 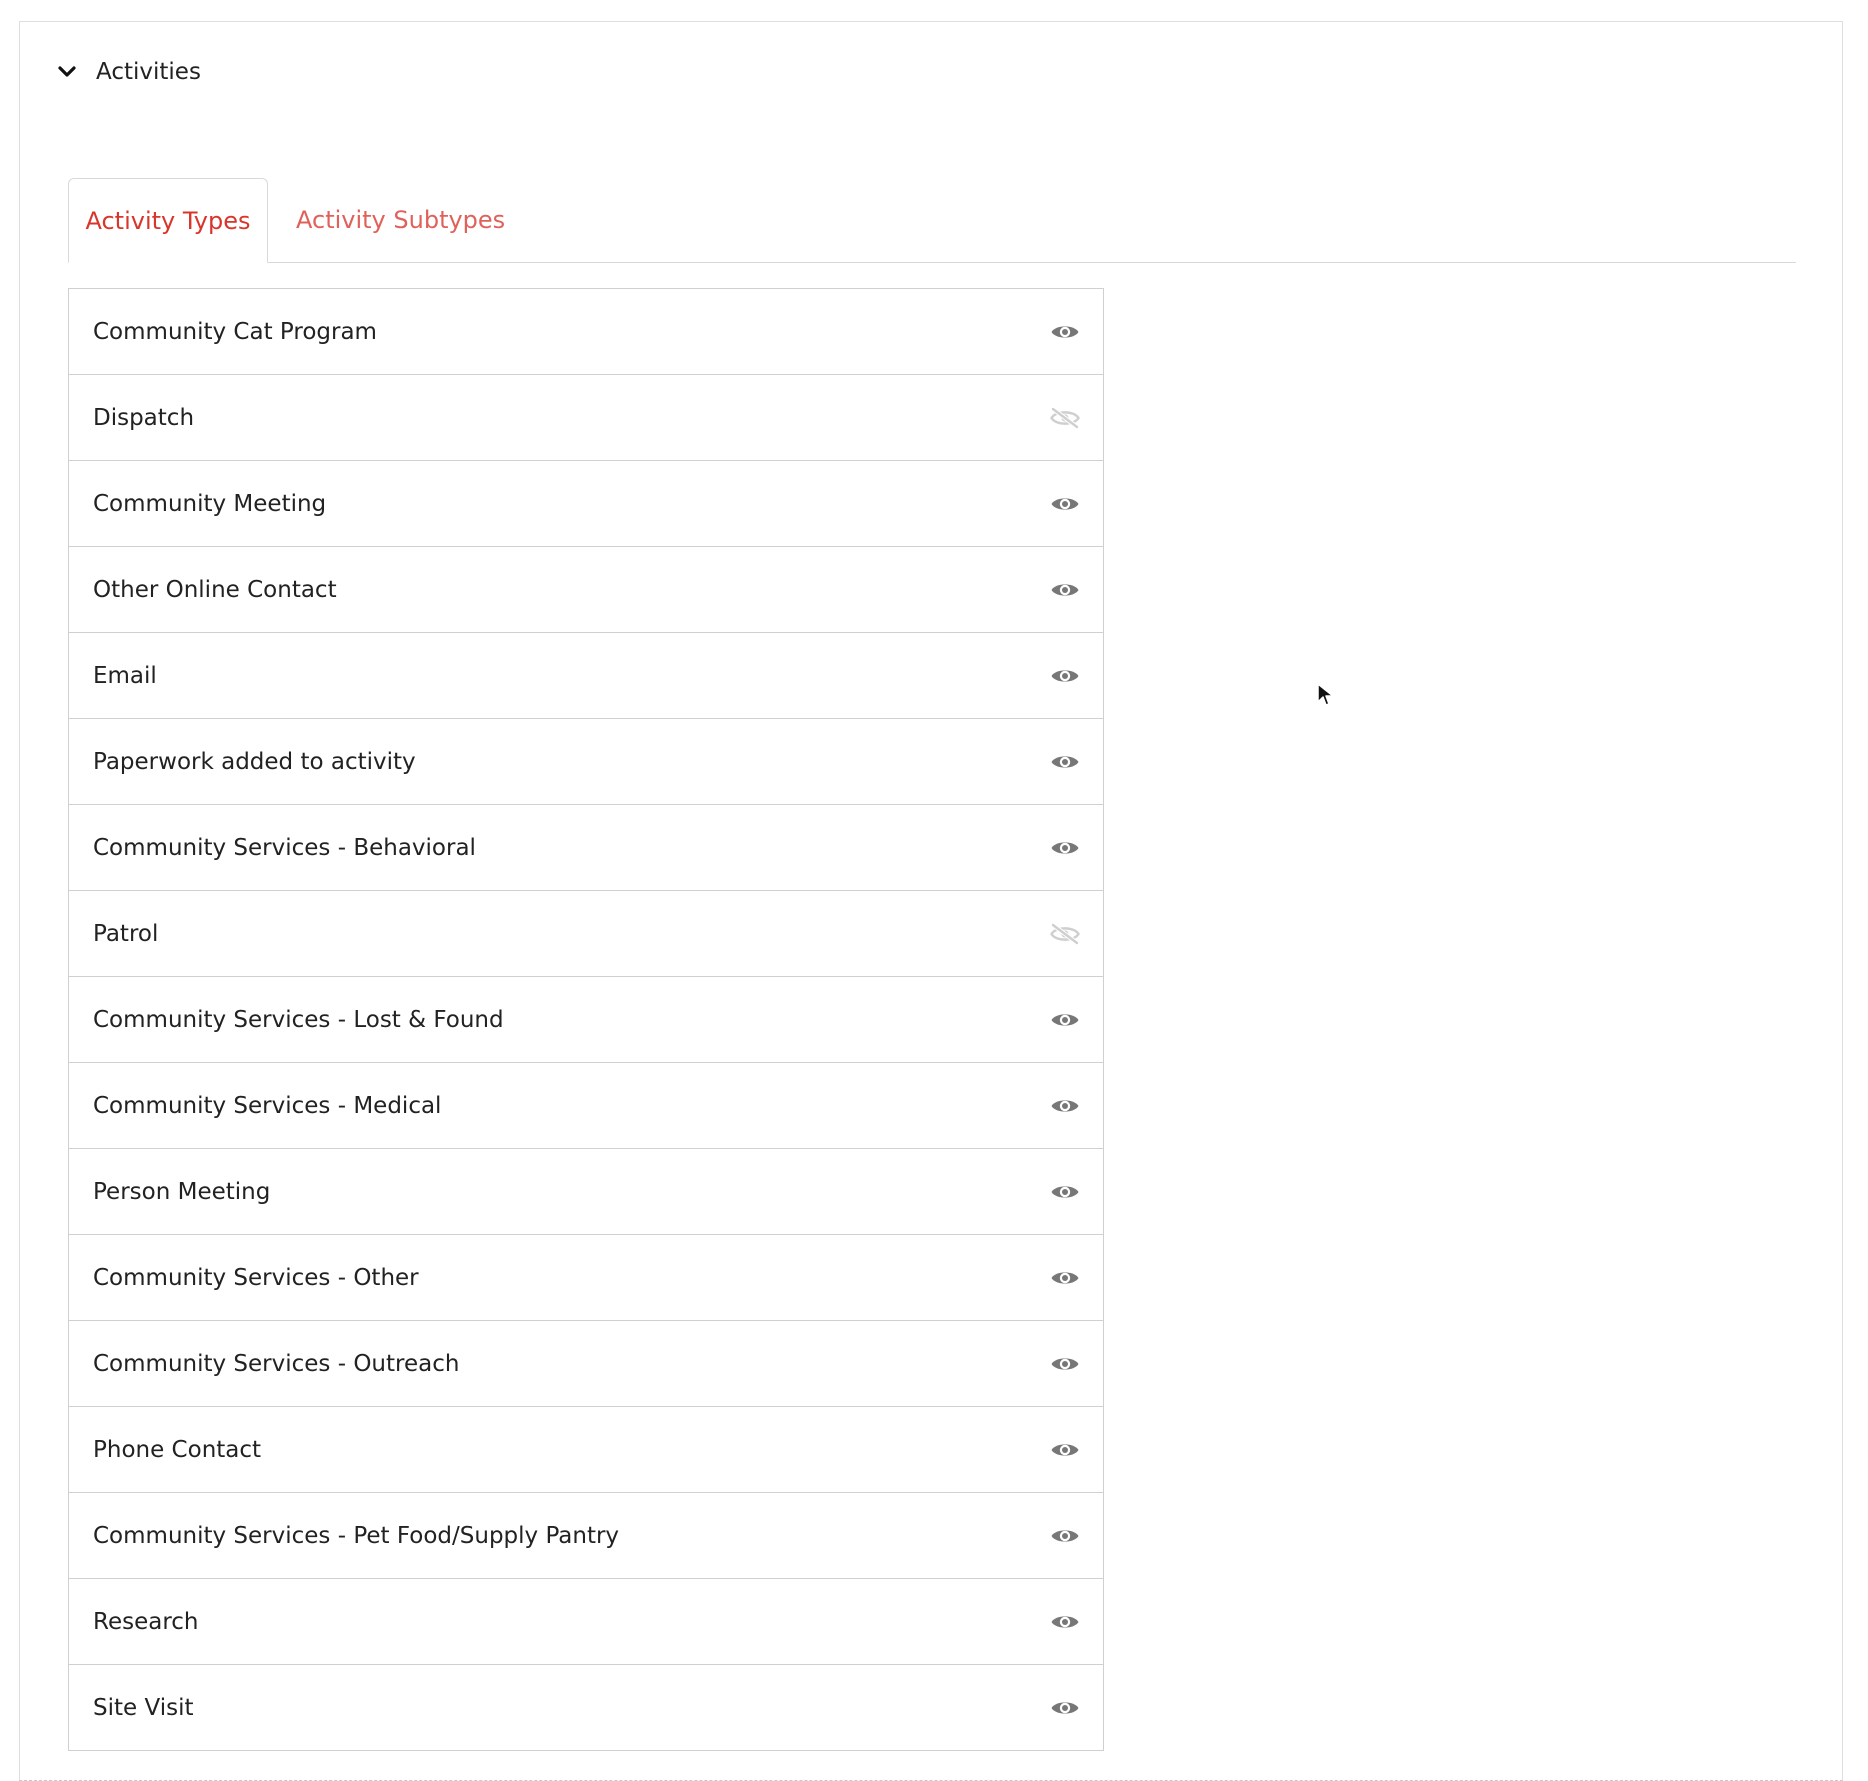 I want to click on list-item: Other Online Contact, so click(x=586, y=590).